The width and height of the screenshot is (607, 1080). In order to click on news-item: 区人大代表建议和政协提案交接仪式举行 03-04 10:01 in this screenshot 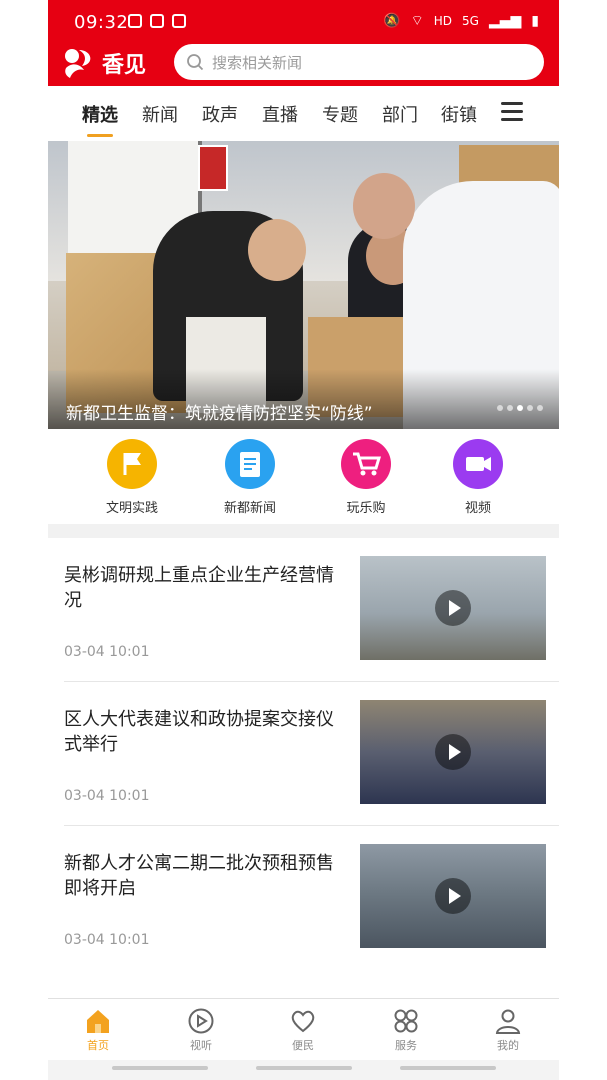, I will do `click(303, 754)`.